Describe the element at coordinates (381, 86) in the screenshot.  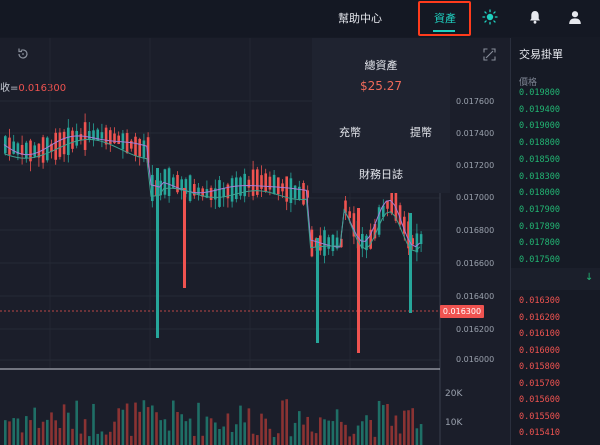
I see `total-assets-value: $25.27` at that location.